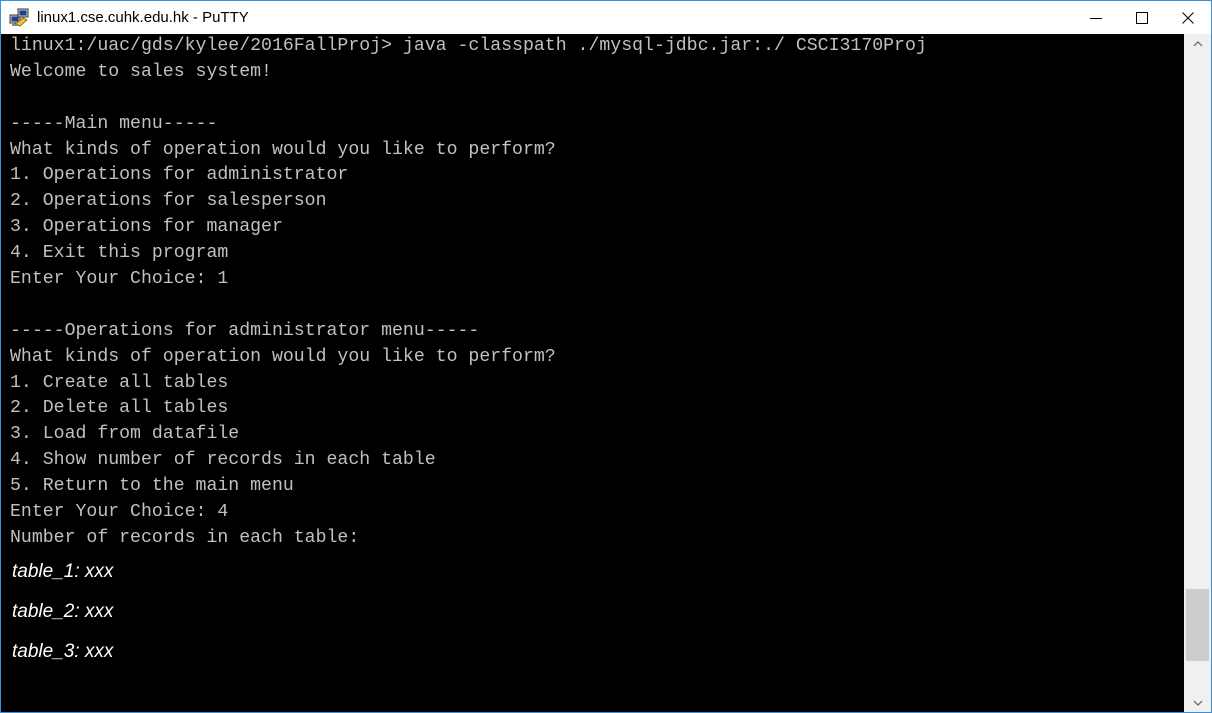 The image size is (1212, 713). I want to click on scroll-thumb, so click(1197, 625).